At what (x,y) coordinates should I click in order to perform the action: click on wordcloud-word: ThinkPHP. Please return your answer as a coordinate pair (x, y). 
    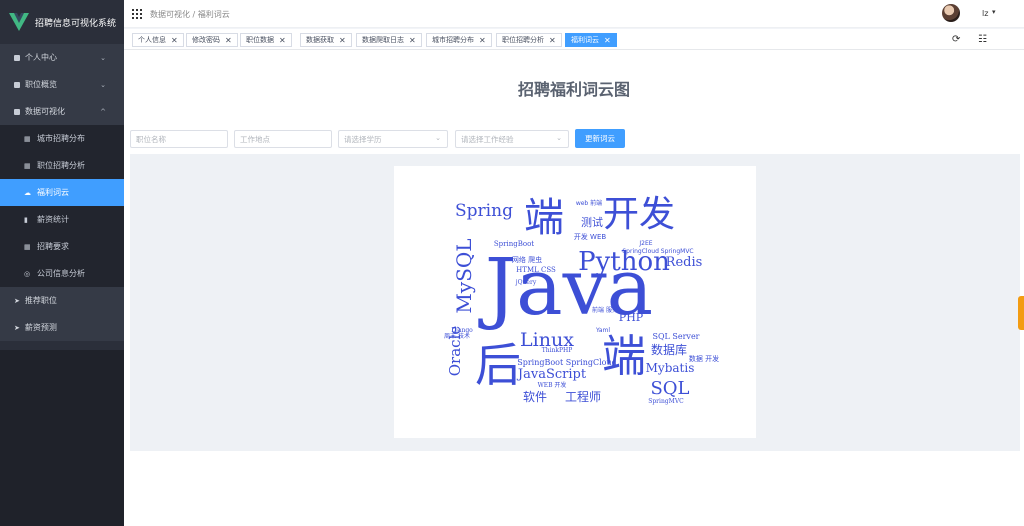
    Looking at the image, I should click on (557, 350).